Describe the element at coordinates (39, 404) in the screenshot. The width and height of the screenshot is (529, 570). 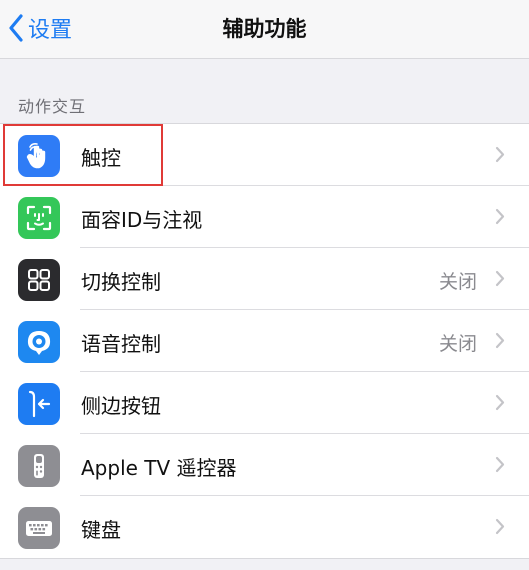
I see `side-button-icon` at that location.